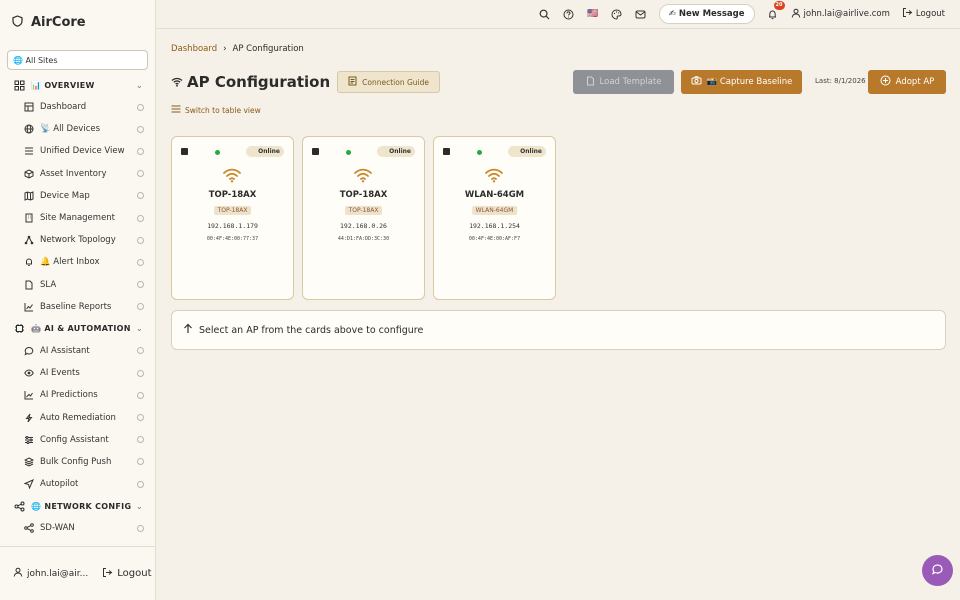  Describe the element at coordinates (389, 82) in the screenshot. I see `connection-guide-button: Connection Guide` at that location.